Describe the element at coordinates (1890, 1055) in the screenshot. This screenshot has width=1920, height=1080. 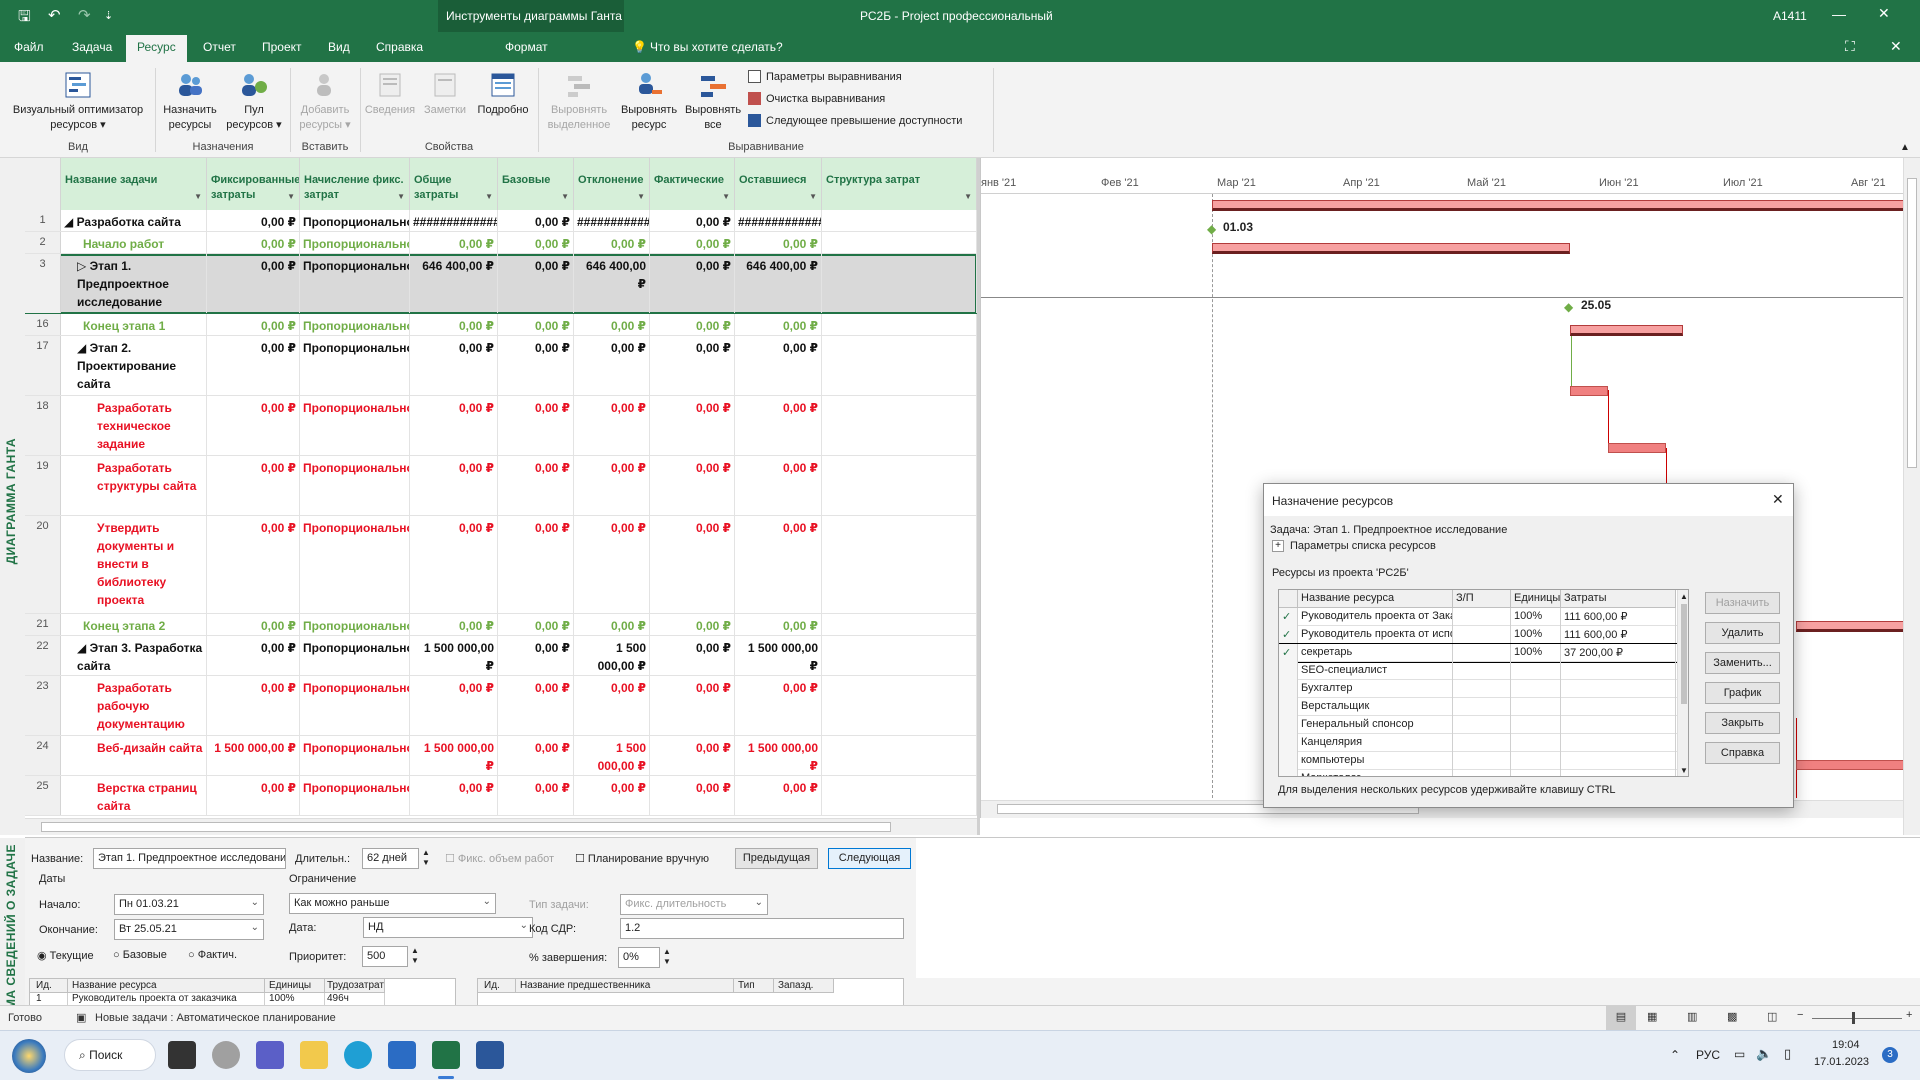
I see `notification-badge: 3` at that location.